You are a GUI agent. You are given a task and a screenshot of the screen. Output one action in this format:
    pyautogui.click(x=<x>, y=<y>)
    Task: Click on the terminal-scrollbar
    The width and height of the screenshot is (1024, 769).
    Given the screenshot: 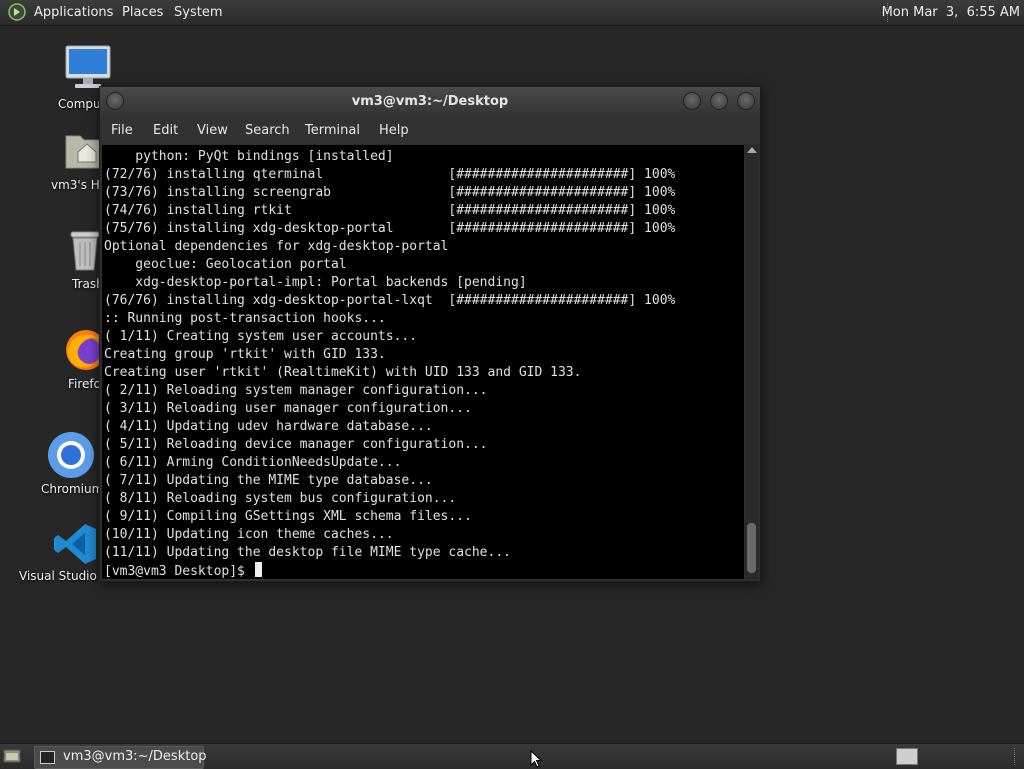 What is the action you would take?
    pyautogui.click(x=751, y=362)
    